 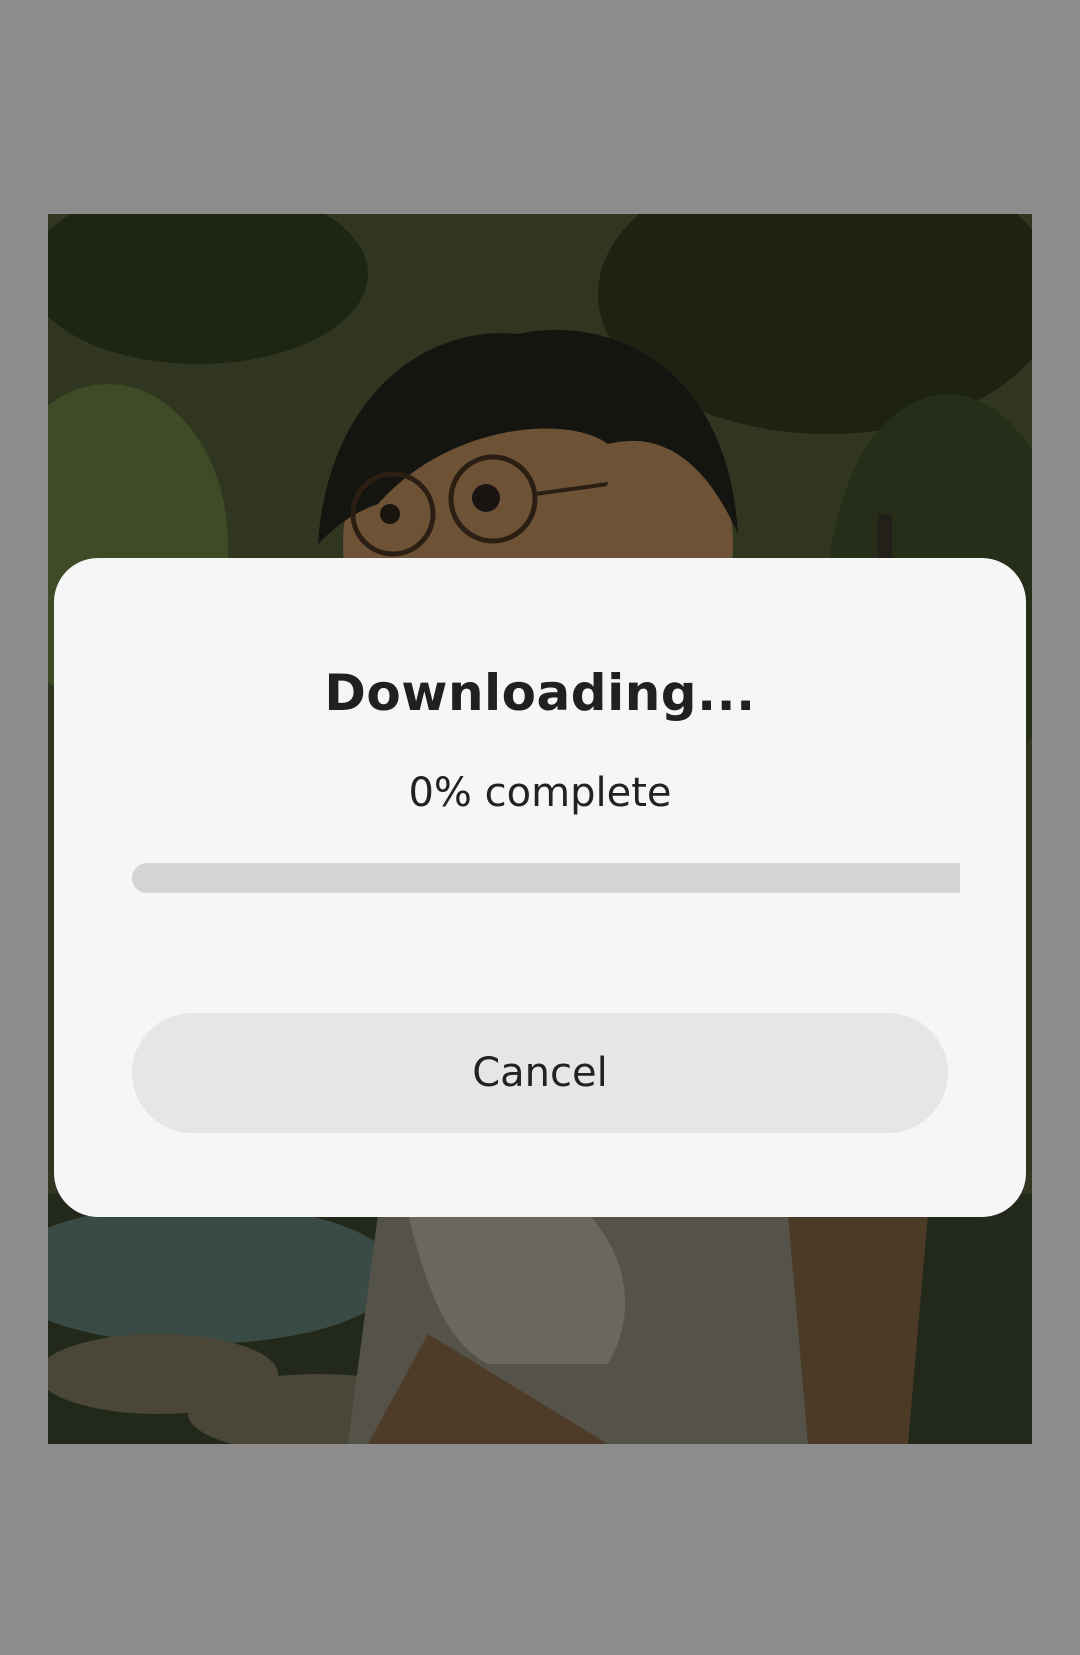 What do you see at coordinates (540, 1073) in the screenshot?
I see `cancel-button: Cancel` at bounding box center [540, 1073].